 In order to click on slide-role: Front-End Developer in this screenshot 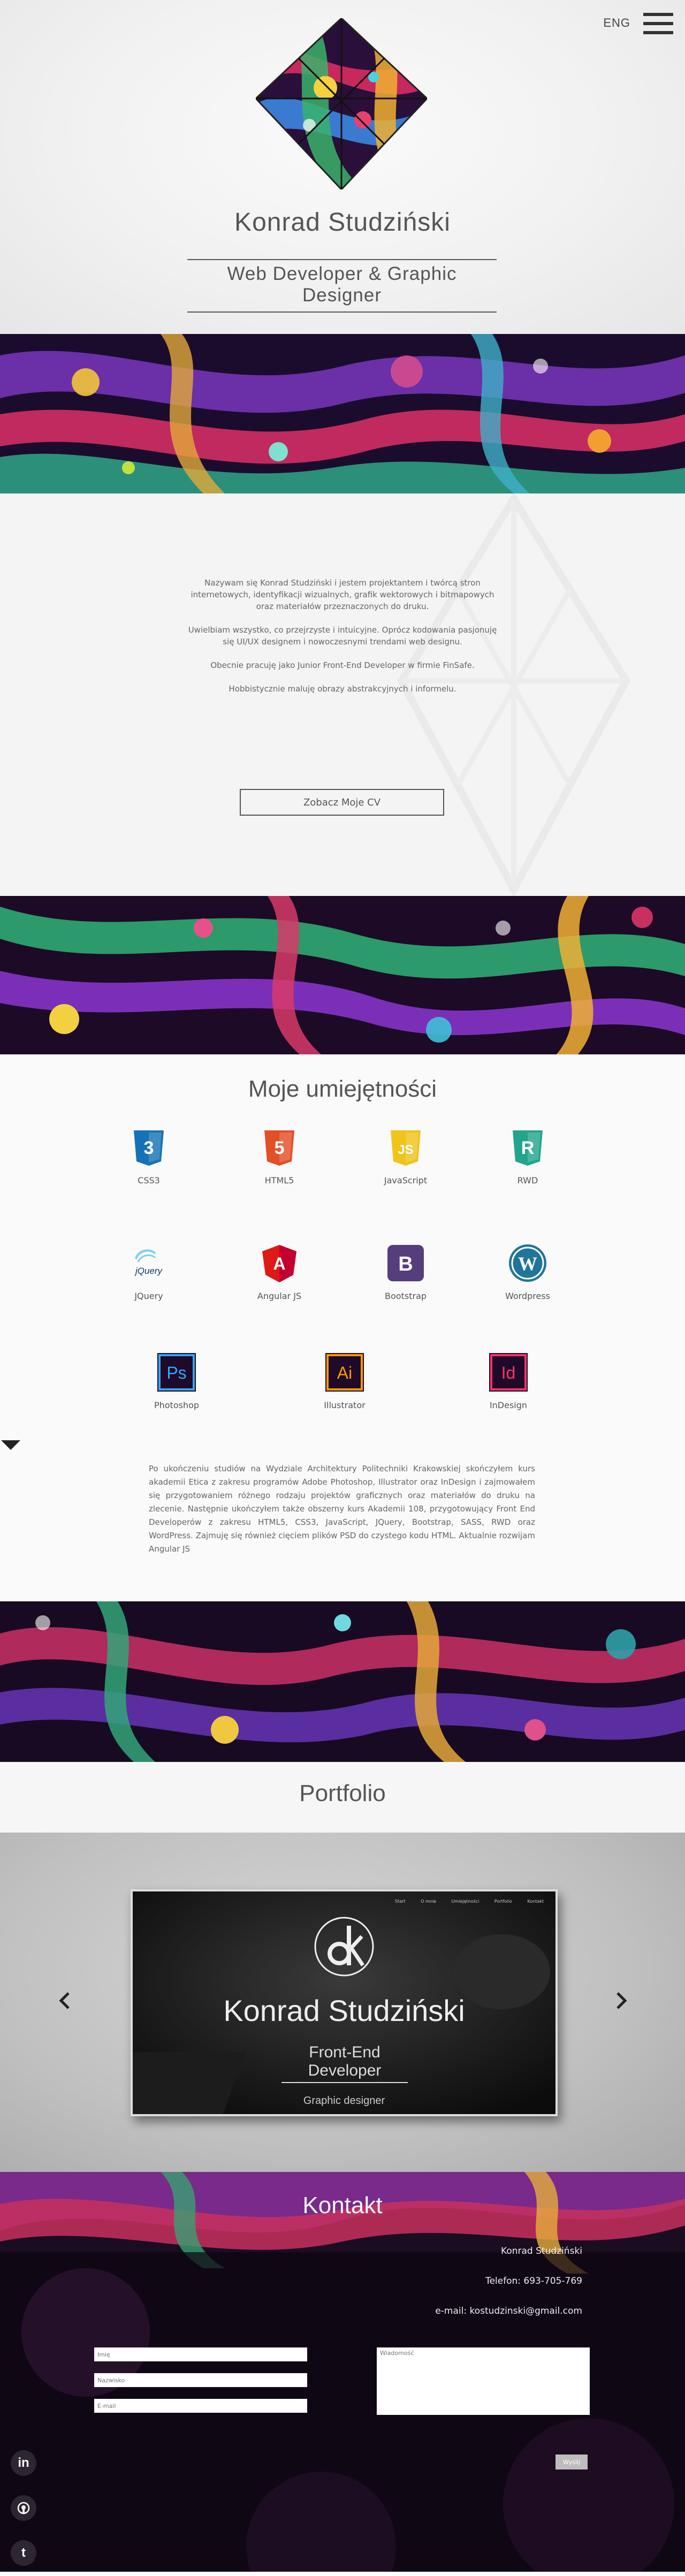, I will do `click(344, 2063)`.